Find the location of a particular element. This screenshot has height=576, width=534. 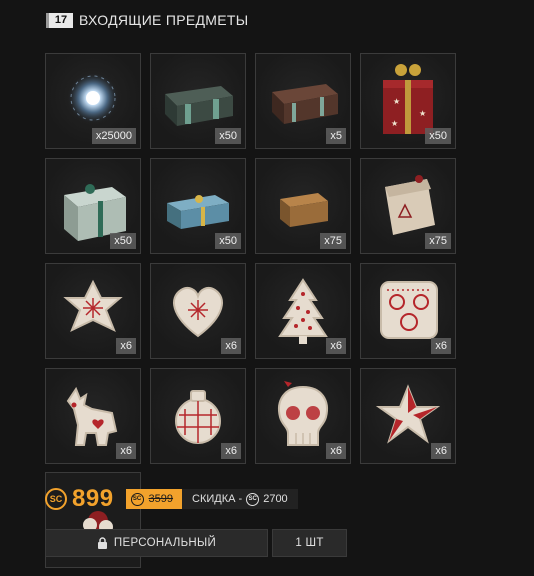

quantity-button: 1 ШТ is located at coordinates (309, 543).